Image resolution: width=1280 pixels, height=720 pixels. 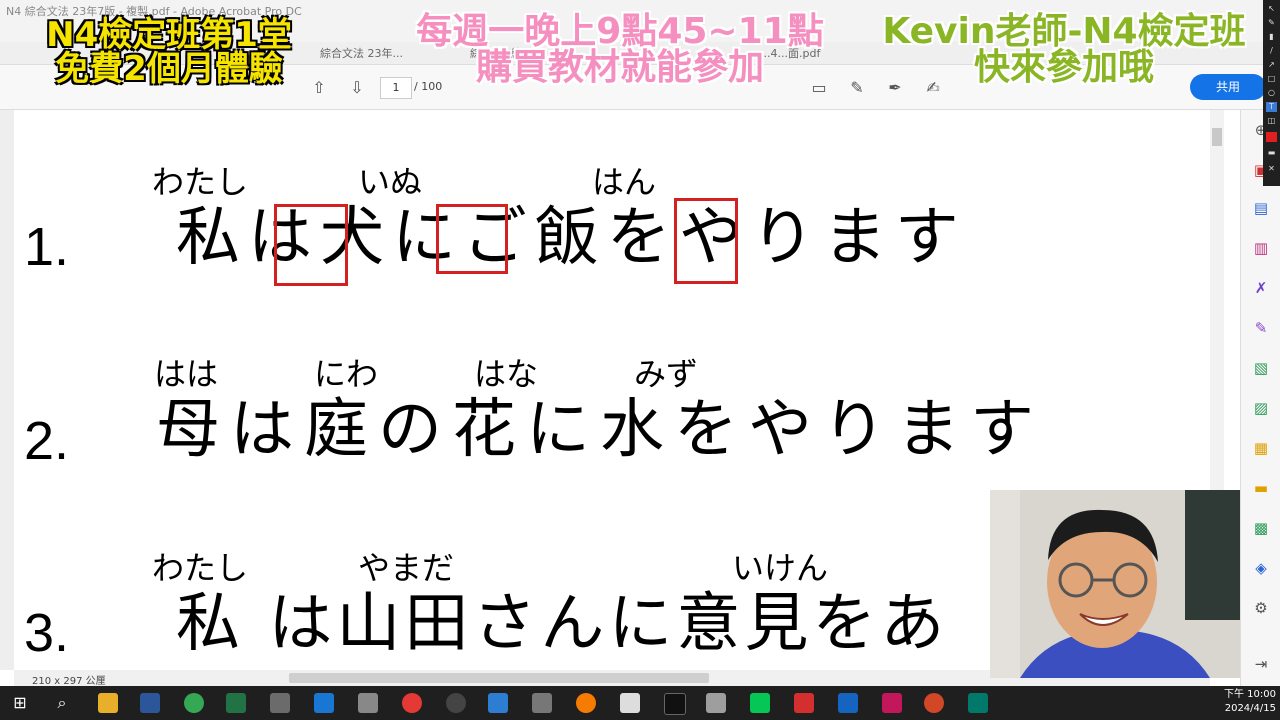 What do you see at coordinates (1064, 31) in the screenshot?
I see `overlay-right-line-1: Kevin老師-N4檢定班` at bounding box center [1064, 31].